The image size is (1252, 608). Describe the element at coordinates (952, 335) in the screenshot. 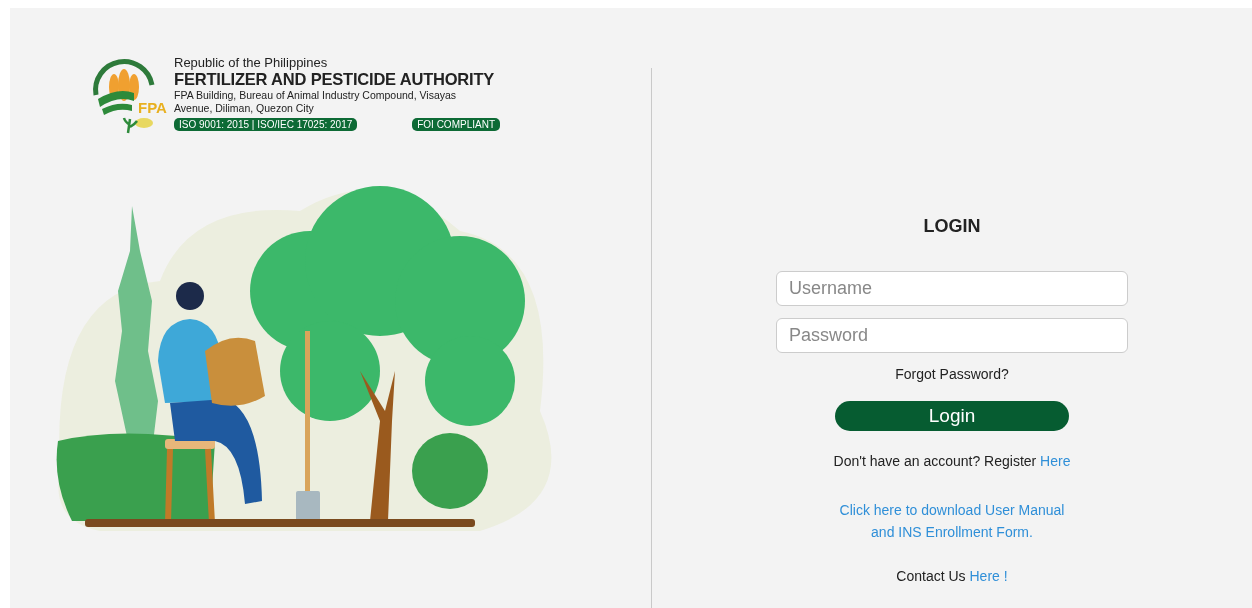

I see `password-field: Password` at that location.